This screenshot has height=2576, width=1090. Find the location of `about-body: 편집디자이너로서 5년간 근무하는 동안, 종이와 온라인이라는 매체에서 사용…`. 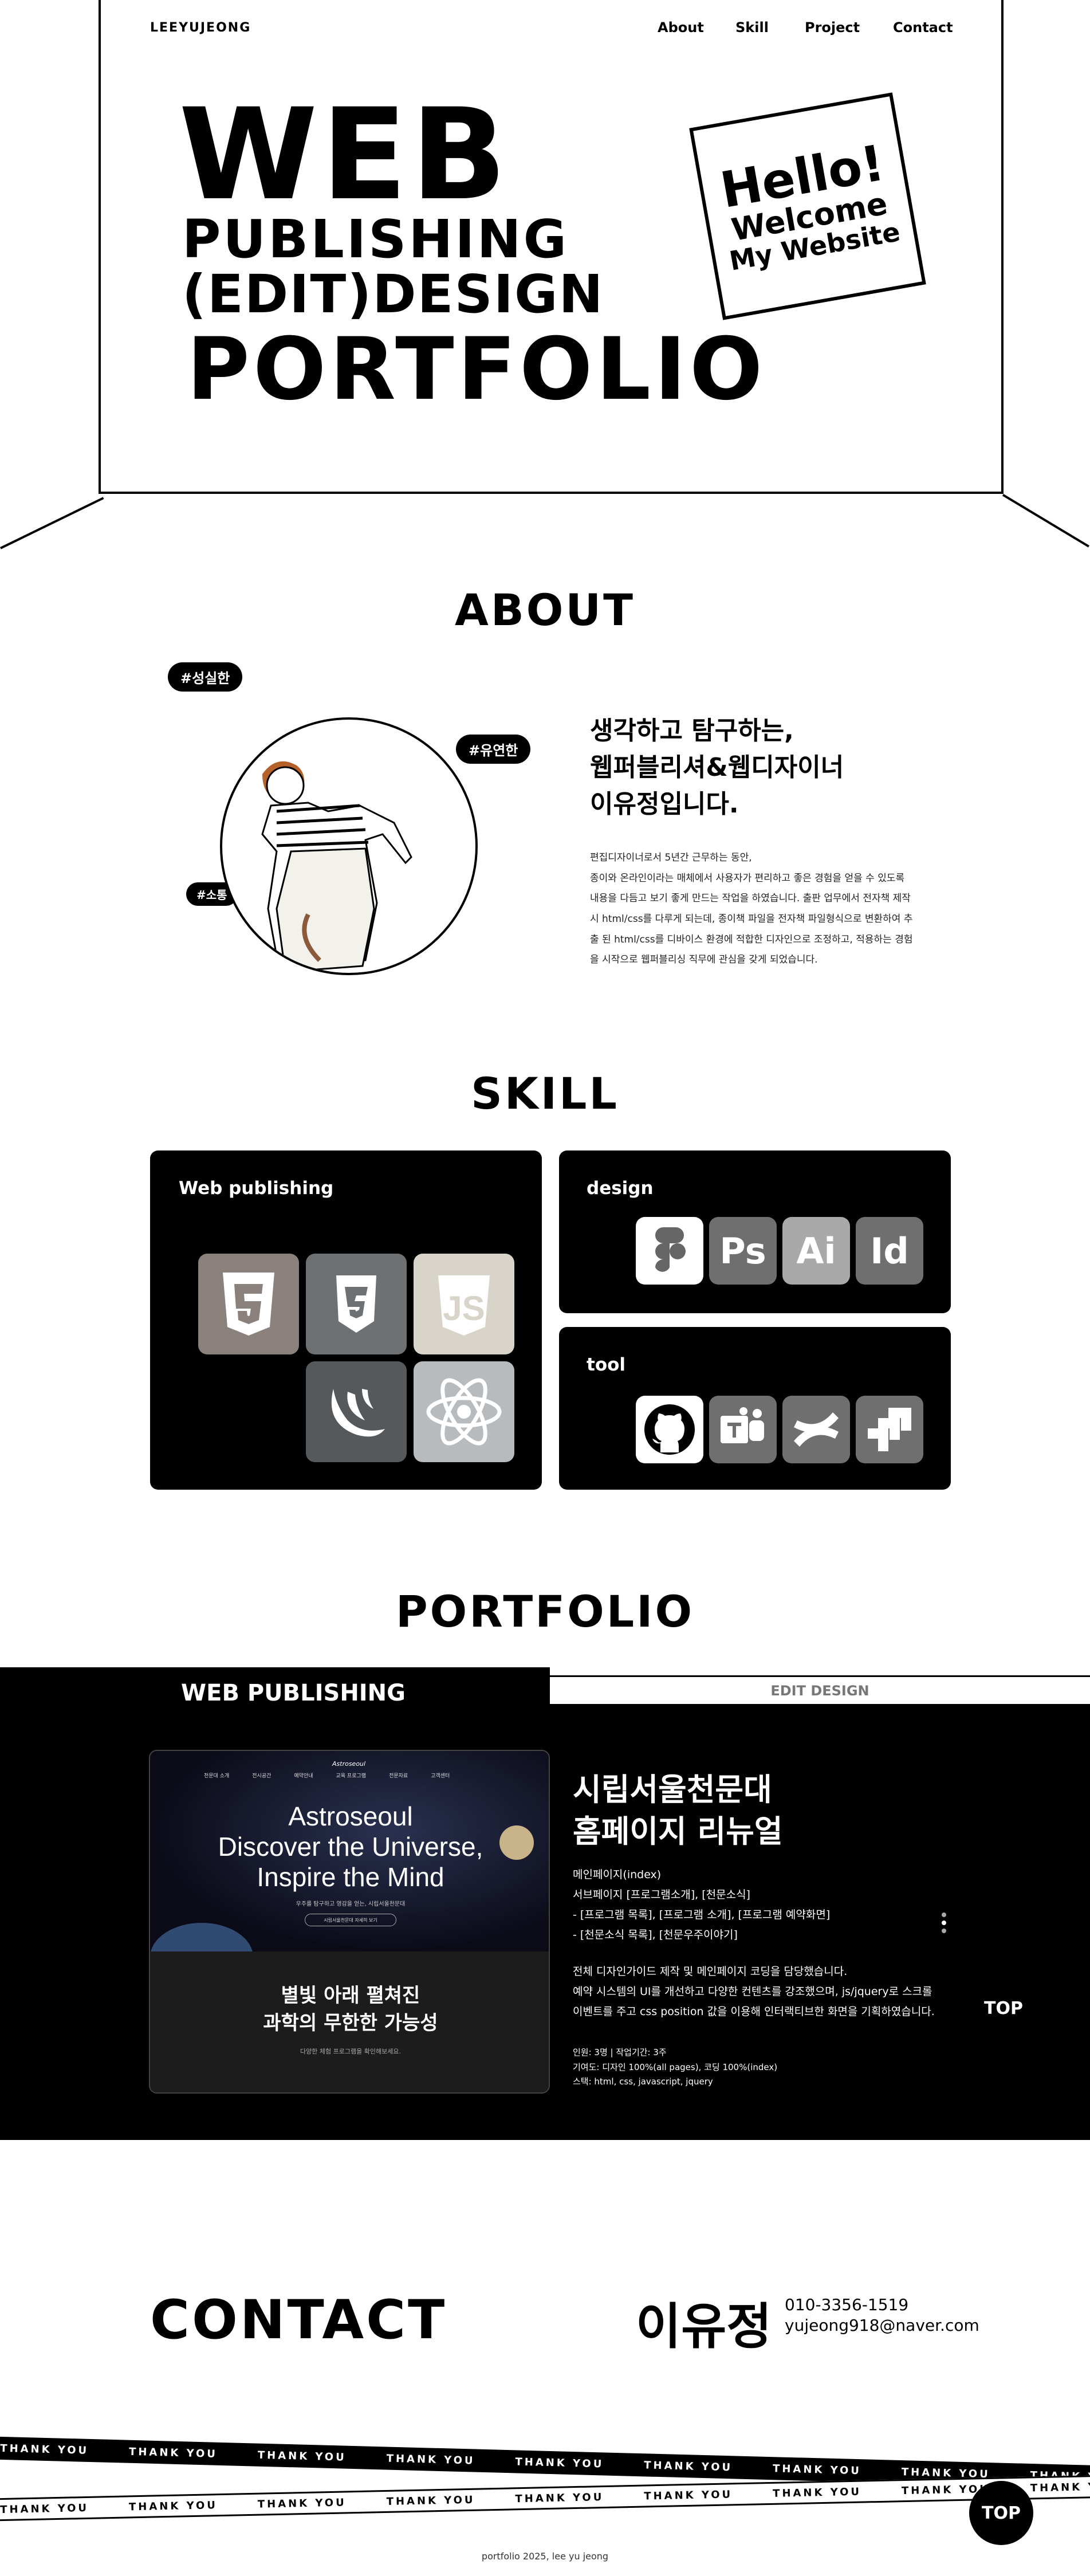

about-body: 편집디자이너로서 5년간 근무하는 동안, 종이와 온라인이라는 매체에서 사용… is located at coordinates (767, 910).